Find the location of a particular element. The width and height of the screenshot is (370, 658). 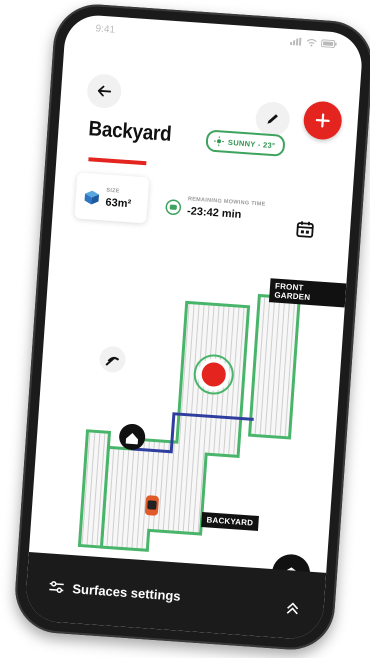

front-garden-zone is located at coordinates (274, 366).